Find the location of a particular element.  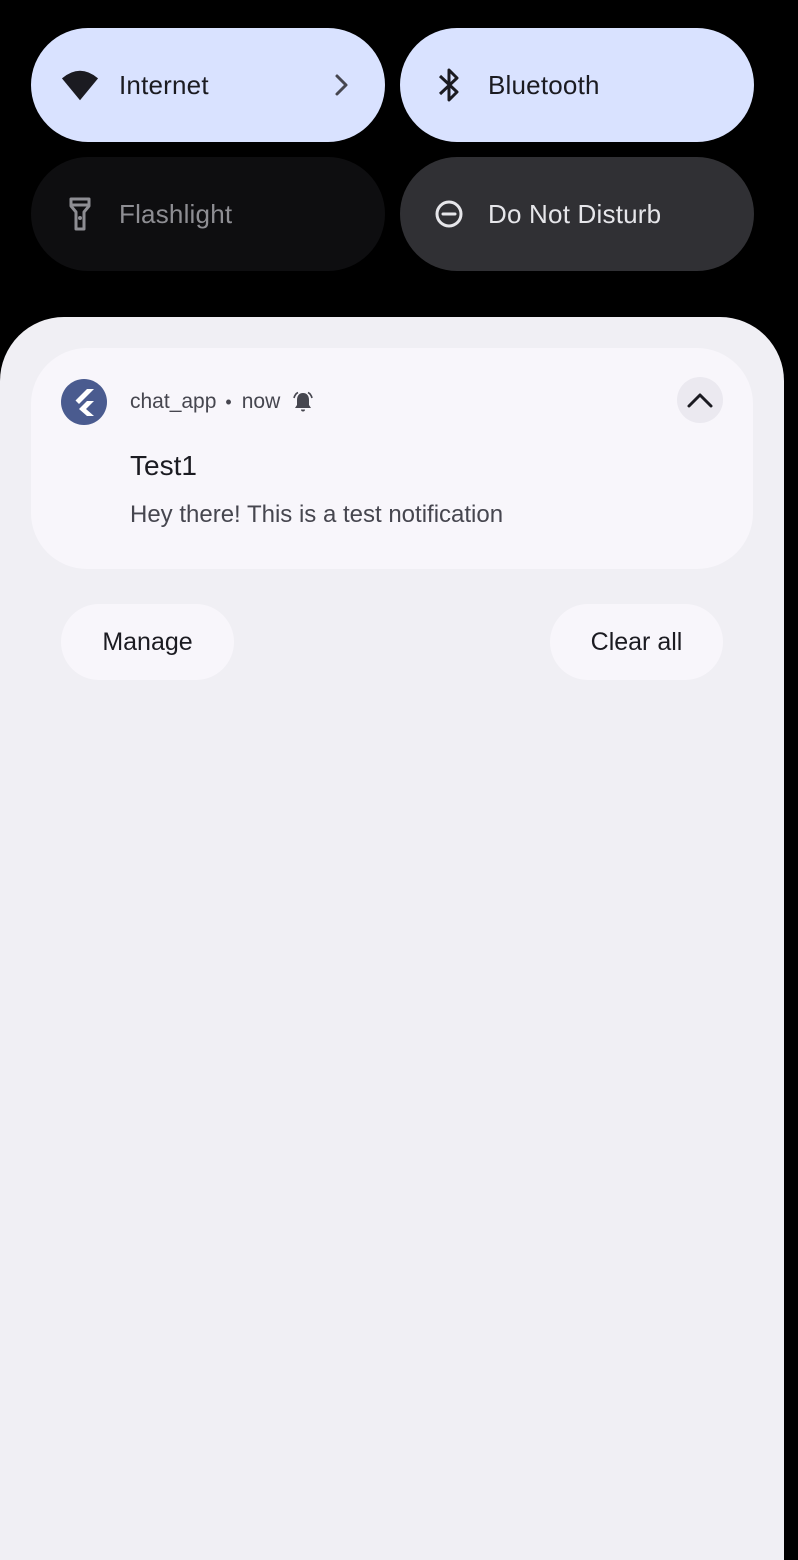

do-not-disturb-tile-label: Do Not Disturb is located at coordinates (575, 214).